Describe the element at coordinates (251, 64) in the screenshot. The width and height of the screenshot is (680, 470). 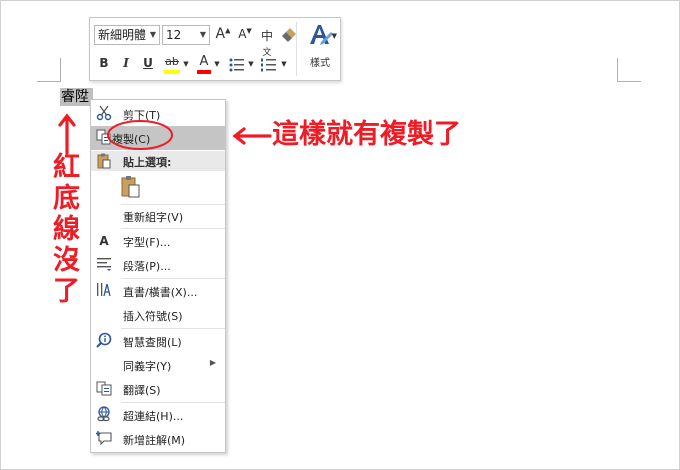
I see `bullets-dropdown: ▼` at that location.